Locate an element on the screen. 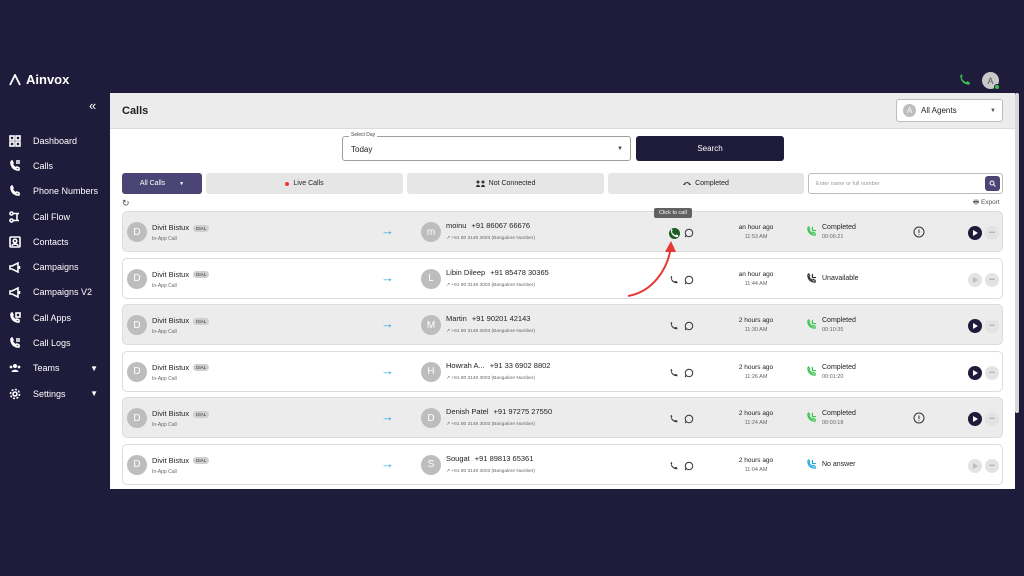 This screenshot has height=576, width=1024. live-dot-icon is located at coordinates (287, 183).